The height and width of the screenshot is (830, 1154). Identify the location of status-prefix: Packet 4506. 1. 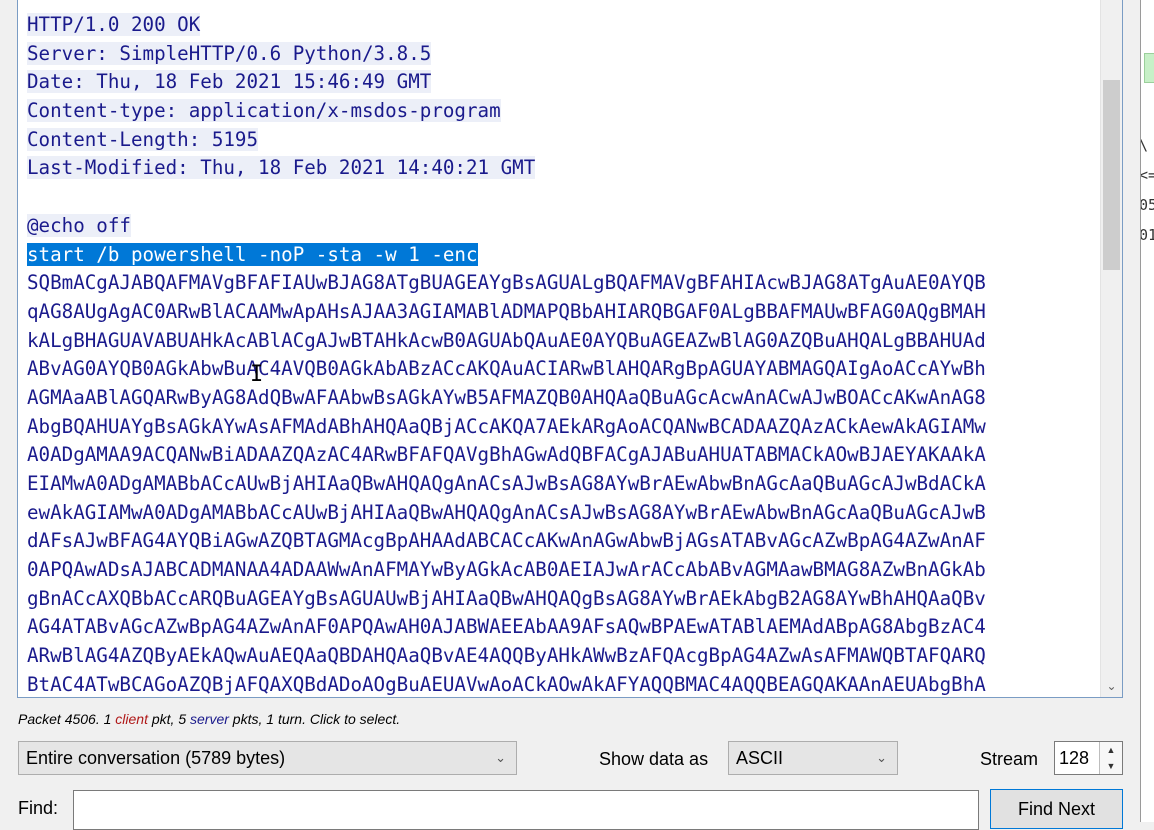
(67, 719).